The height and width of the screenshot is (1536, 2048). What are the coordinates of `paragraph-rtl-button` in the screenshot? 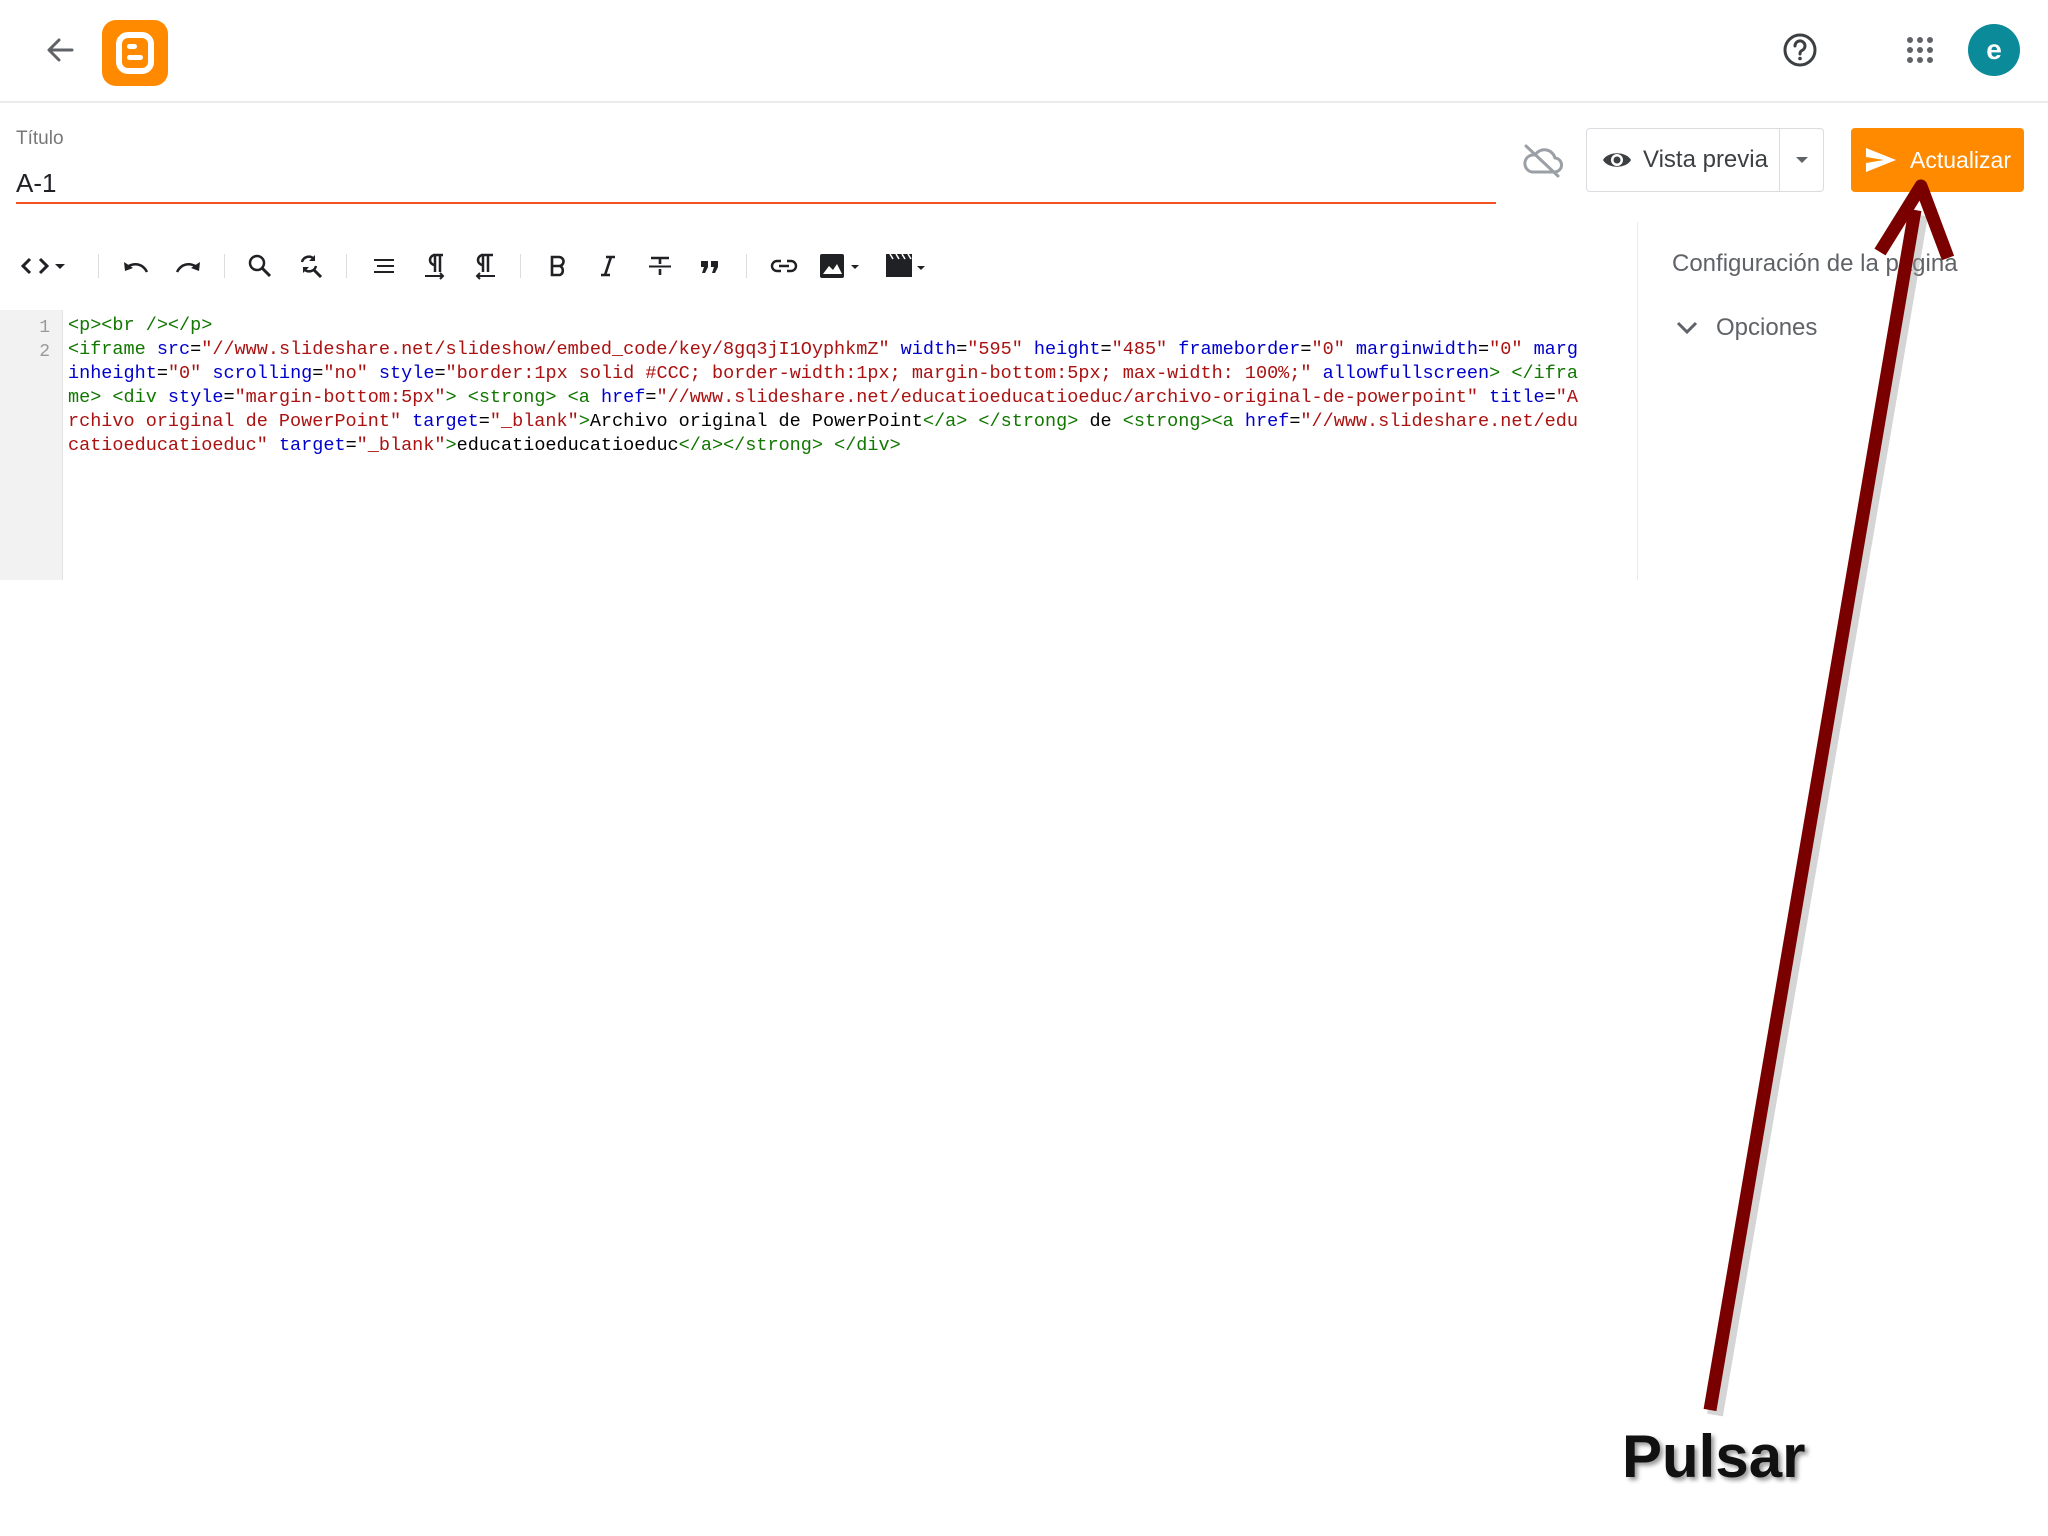 It's located at (486, 266).